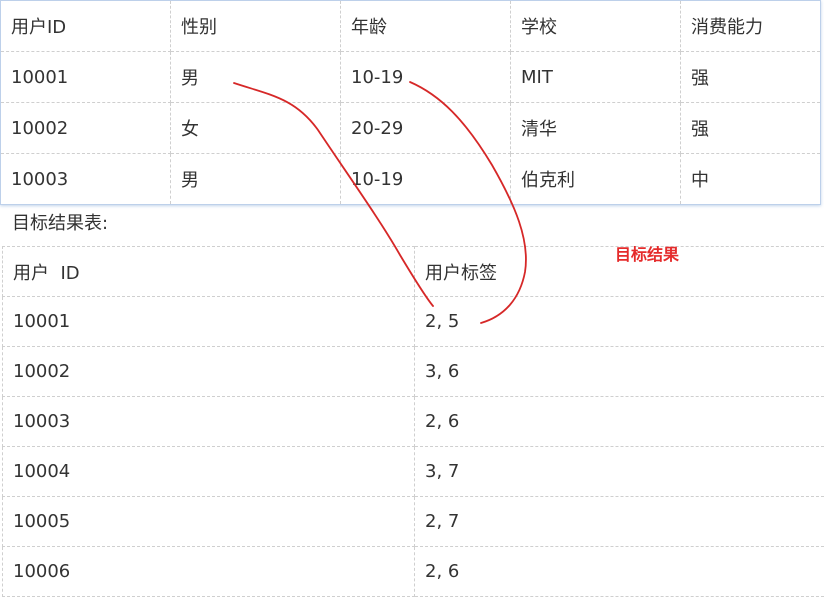 This screenshot has height=599, width=824. I want to click on table-row: 10001 男 10-19 MIT 强, so click(410, 77).